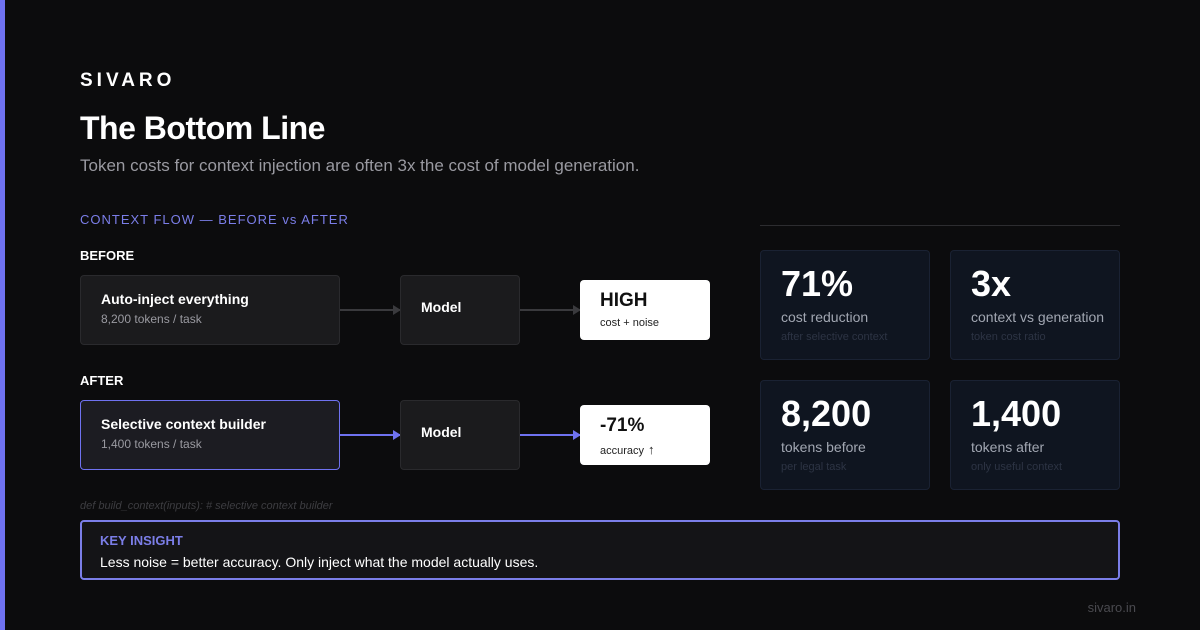 This screenshot has width=1200, height=630. Describe the element at coordinates (151, 319) in the screenshot. I see `before-source-tokens: 8,200 tokens / task` at that location.